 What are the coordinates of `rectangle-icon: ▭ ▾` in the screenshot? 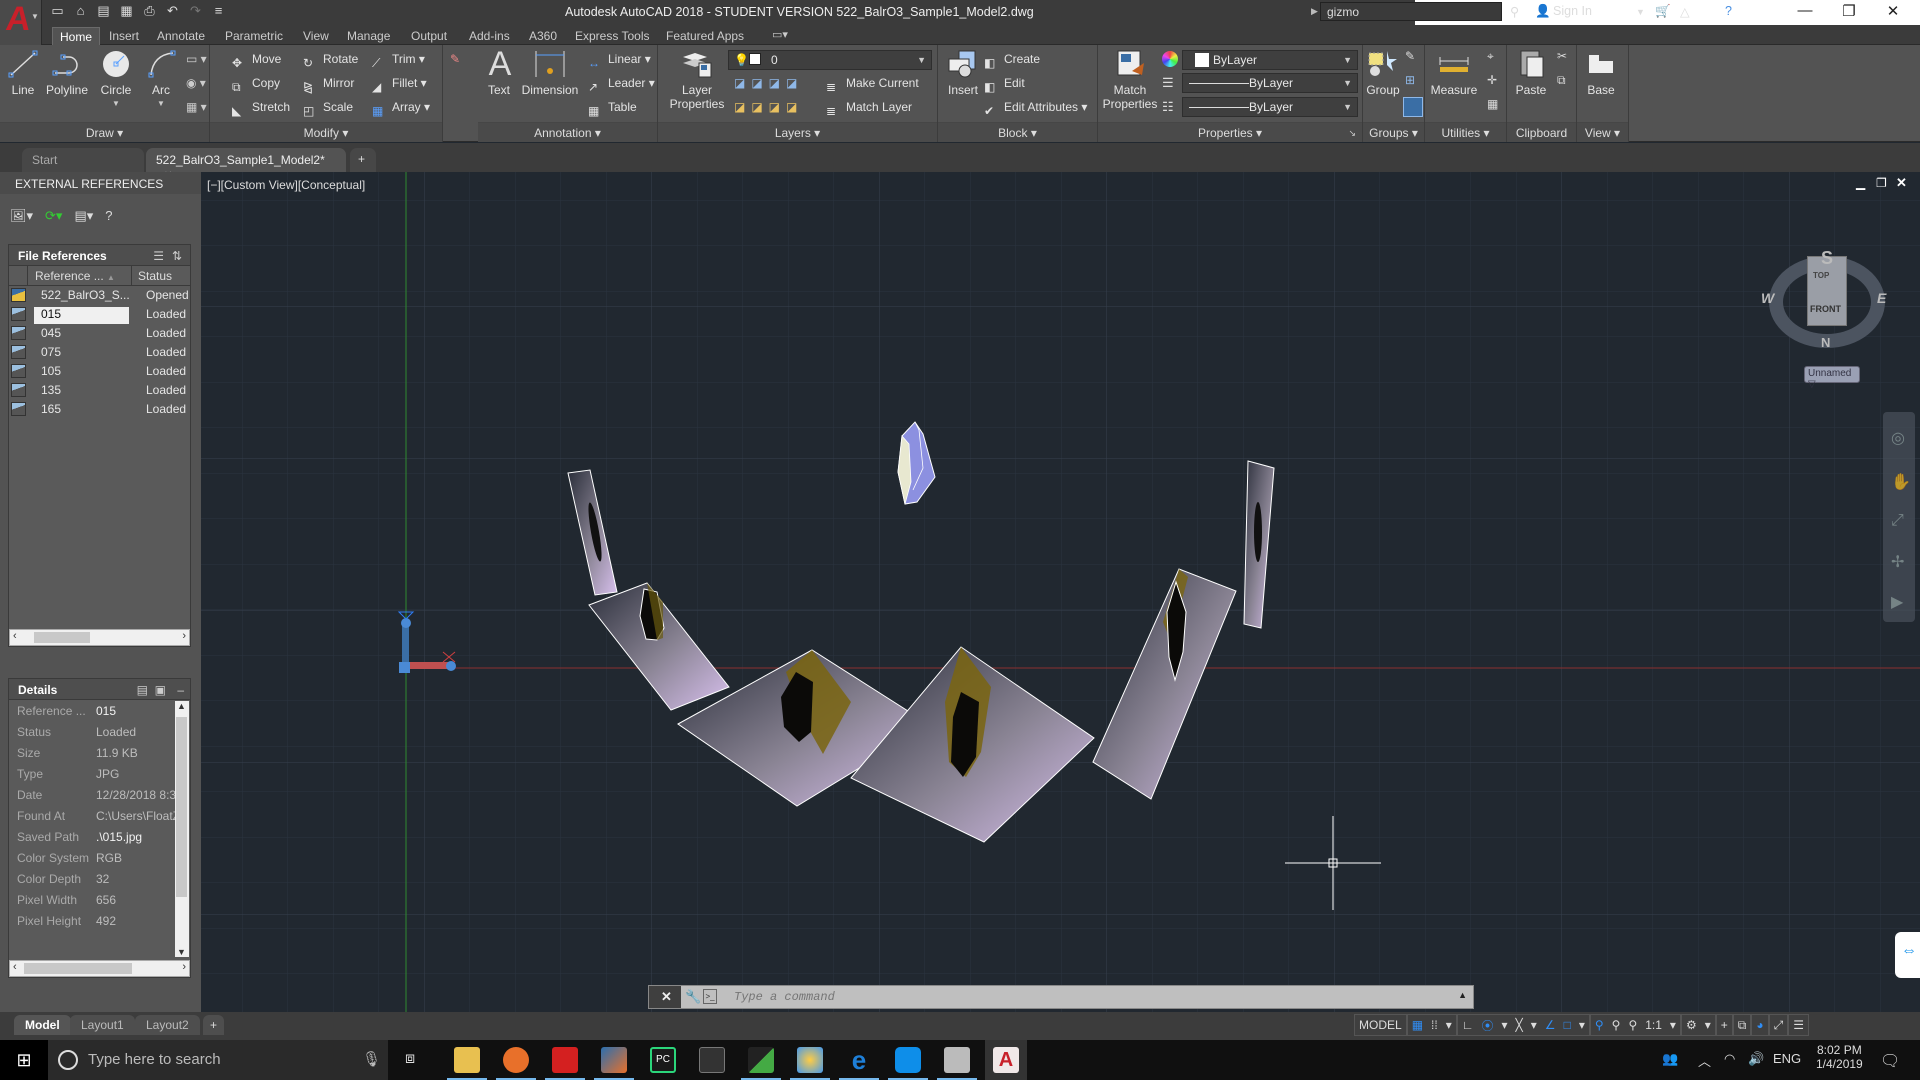 It's located at (196, 59).